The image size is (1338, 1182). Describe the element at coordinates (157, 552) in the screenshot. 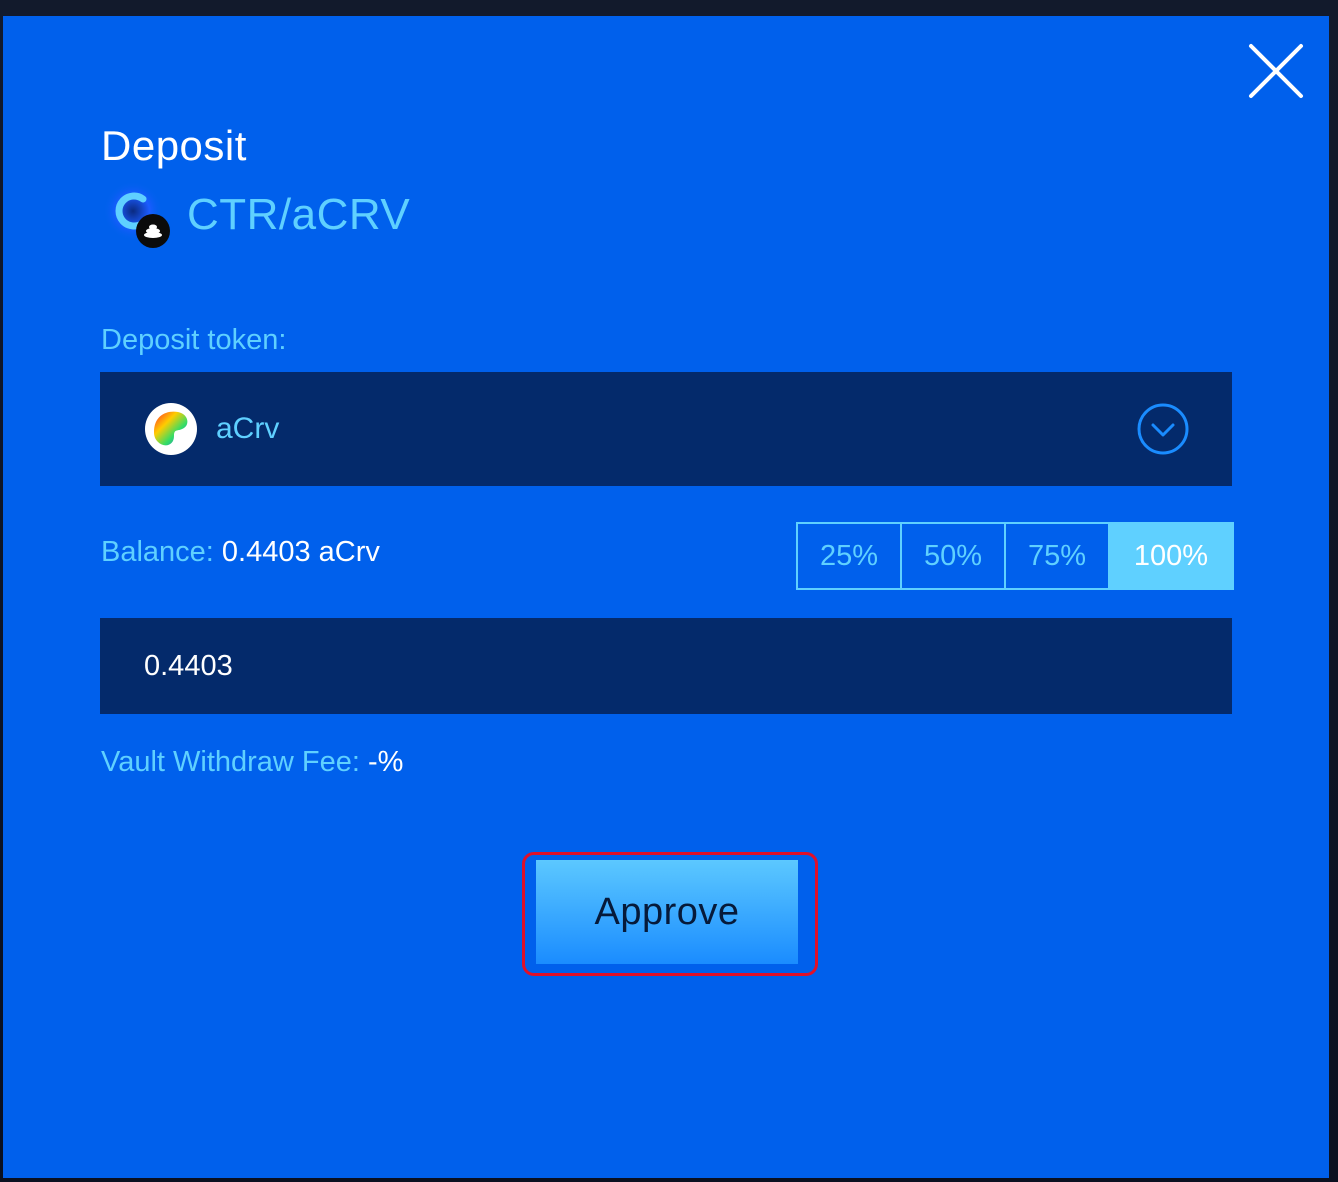

I see `balance-label: Balance:` at that location.